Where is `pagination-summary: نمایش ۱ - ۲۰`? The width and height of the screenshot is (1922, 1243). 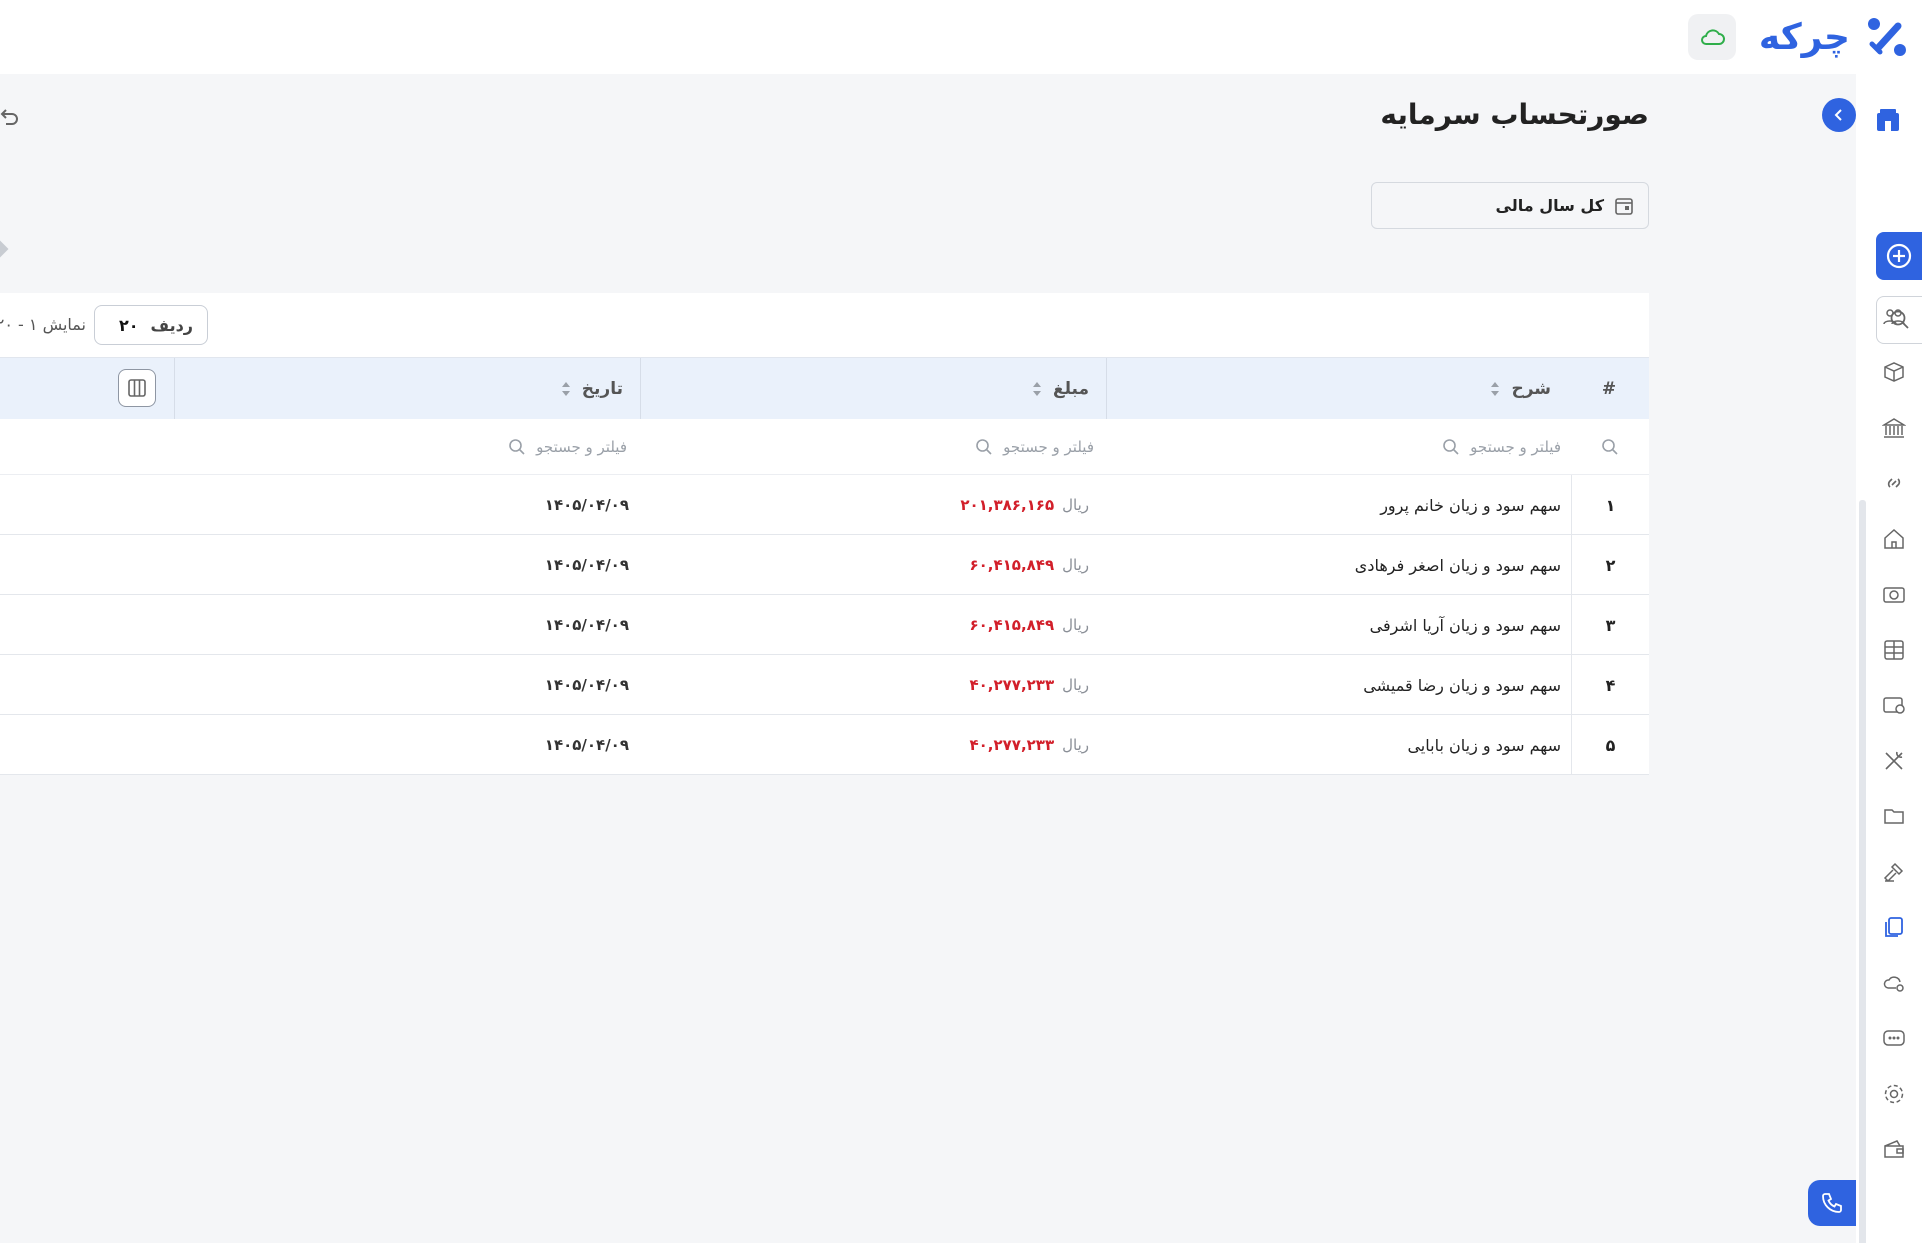
pagination-summary: نمایش ۱ - ۲۰ is located at coordinates (43, 324).